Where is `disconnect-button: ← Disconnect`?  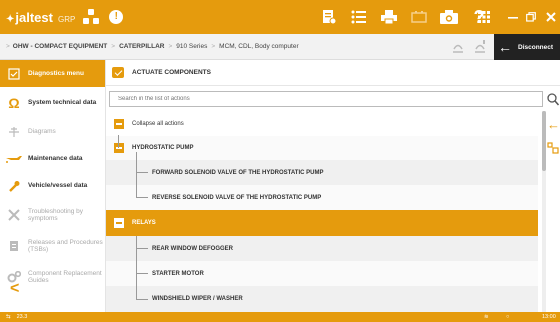 disconnect-button: ← Disconnect is located at coordinates (527, 47).